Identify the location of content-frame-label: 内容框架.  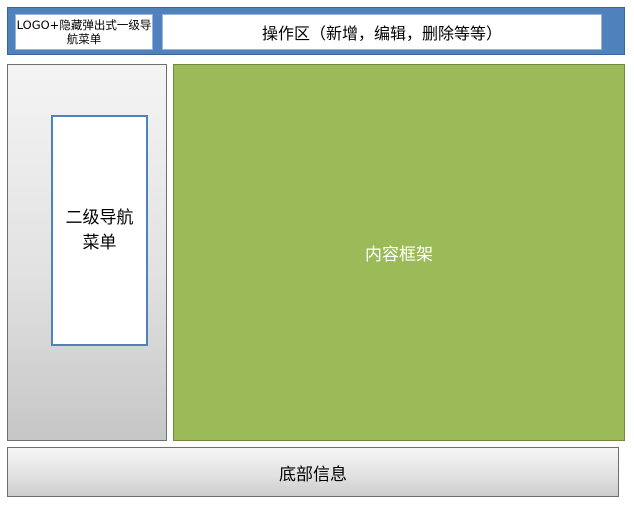
(399, 255).